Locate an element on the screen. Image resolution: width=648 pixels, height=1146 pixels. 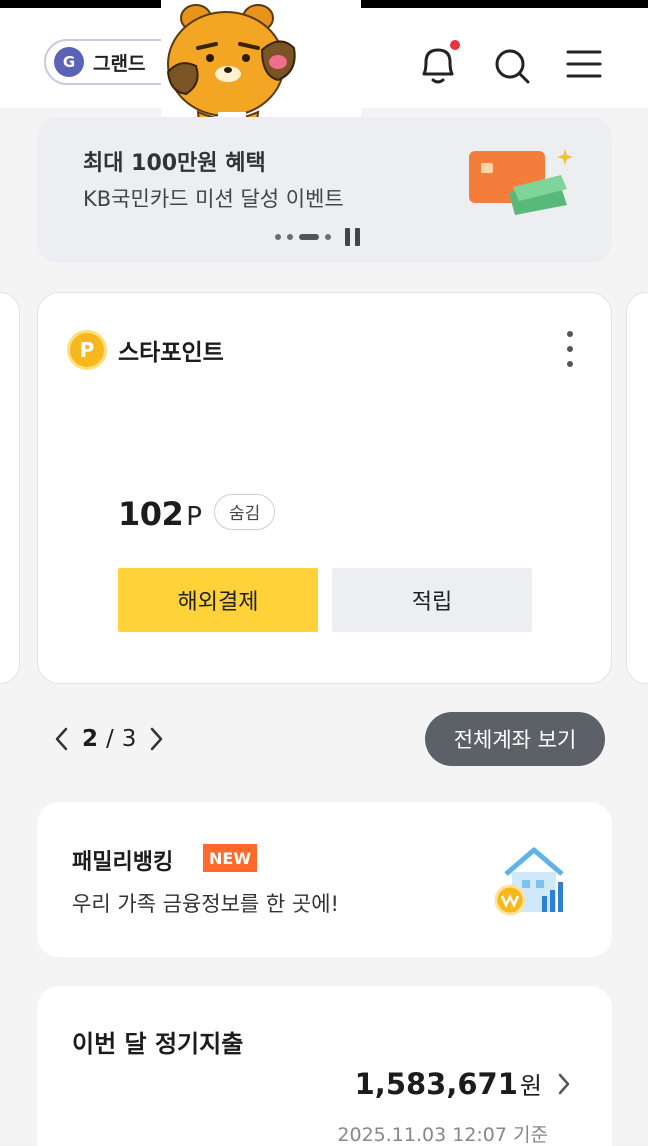
house-won-icon is located at coordinates (529, 881).